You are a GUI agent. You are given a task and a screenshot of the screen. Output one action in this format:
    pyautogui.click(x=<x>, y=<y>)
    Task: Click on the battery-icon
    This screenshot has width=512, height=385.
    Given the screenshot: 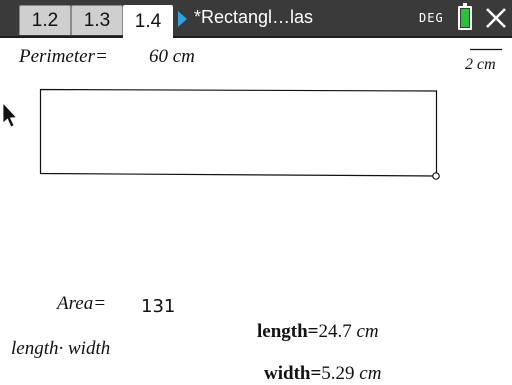 What is the action you would take?
    pyautogui.click(x=465, y=16)
    